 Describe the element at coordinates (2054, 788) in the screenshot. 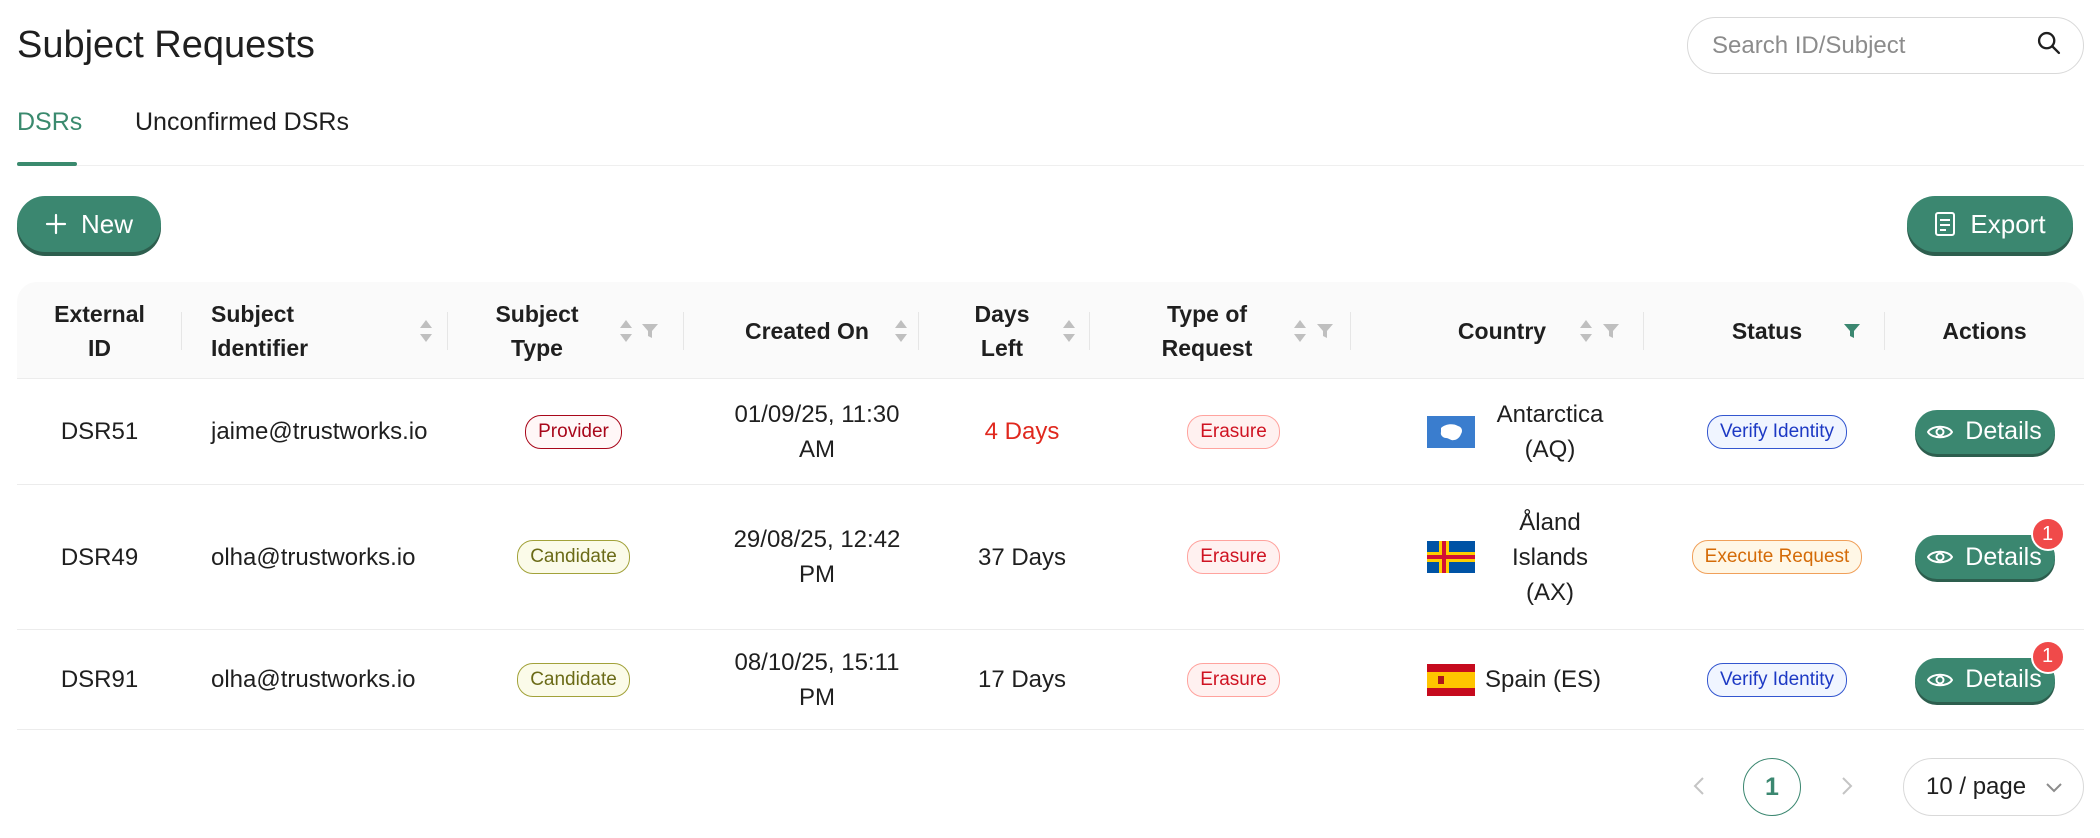

I see `chevron-down-icon` at that location.